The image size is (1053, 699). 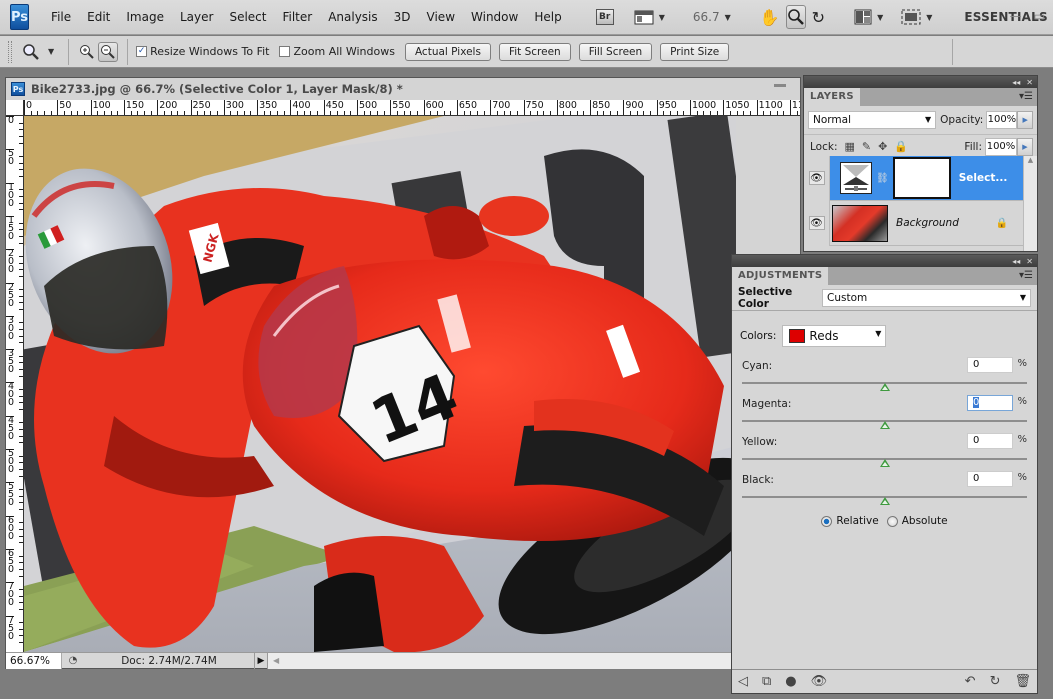 I want to click on zoom-tool-button, so click(x=795, y=17).